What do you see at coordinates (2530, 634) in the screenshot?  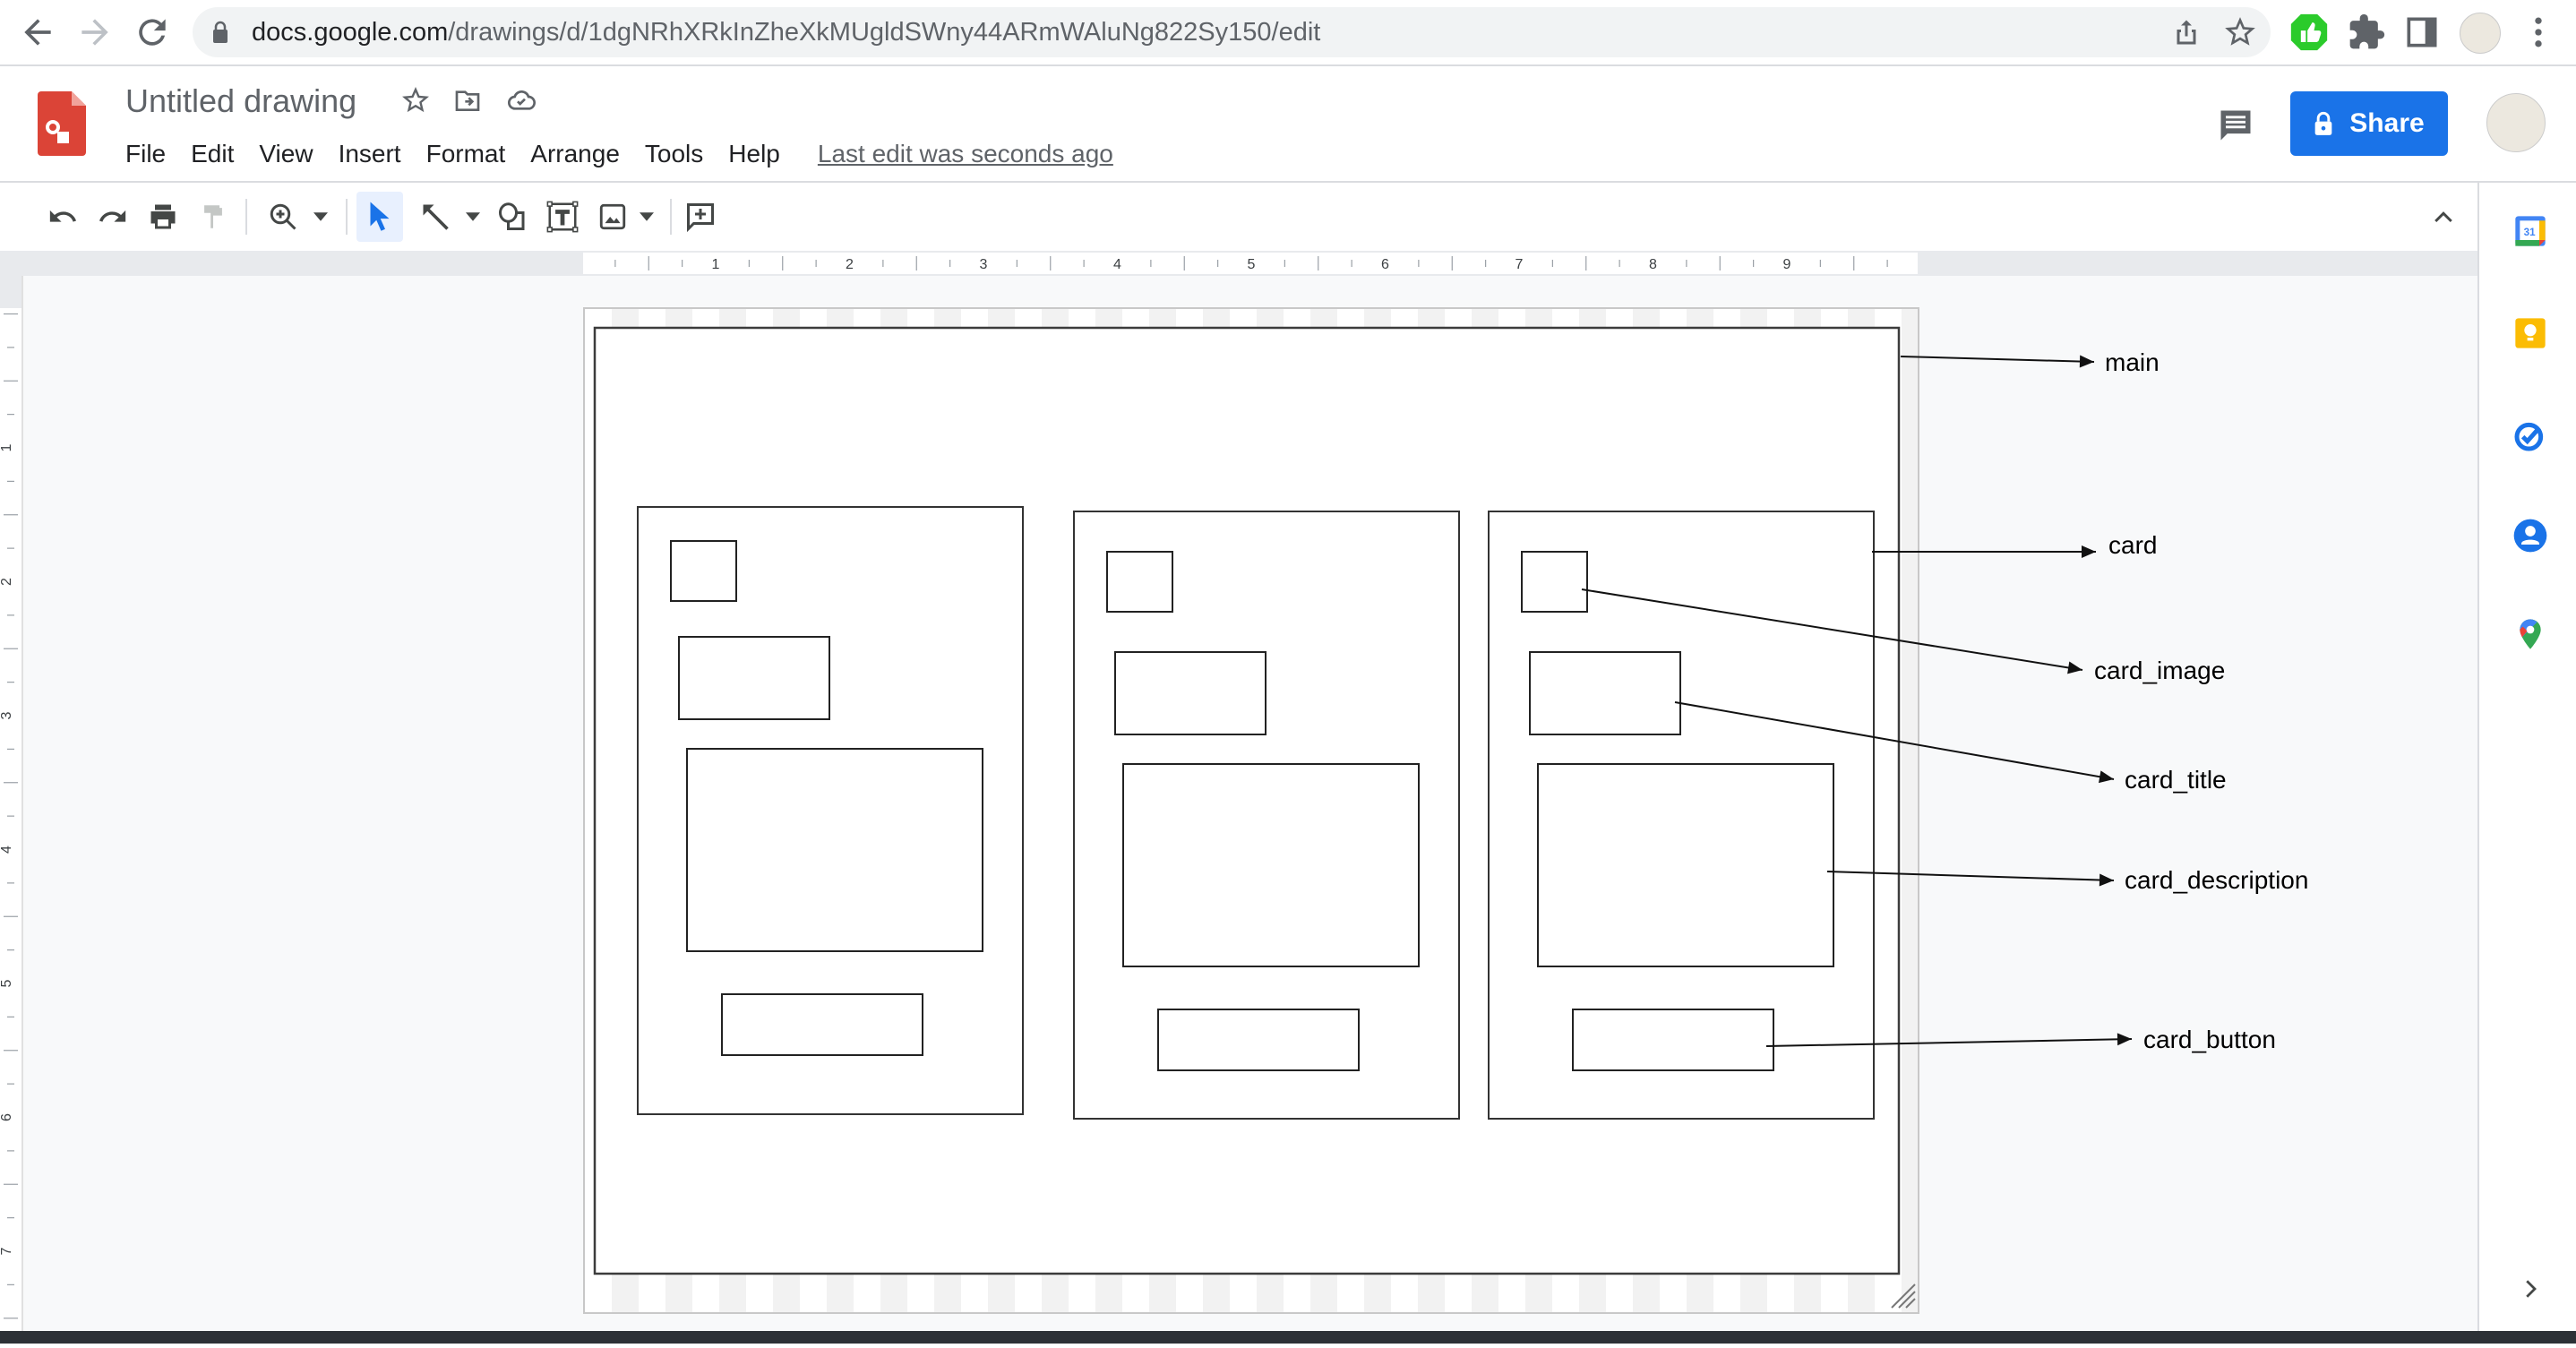 I see `maps-app-icon` at bounding box center [2530, 634].